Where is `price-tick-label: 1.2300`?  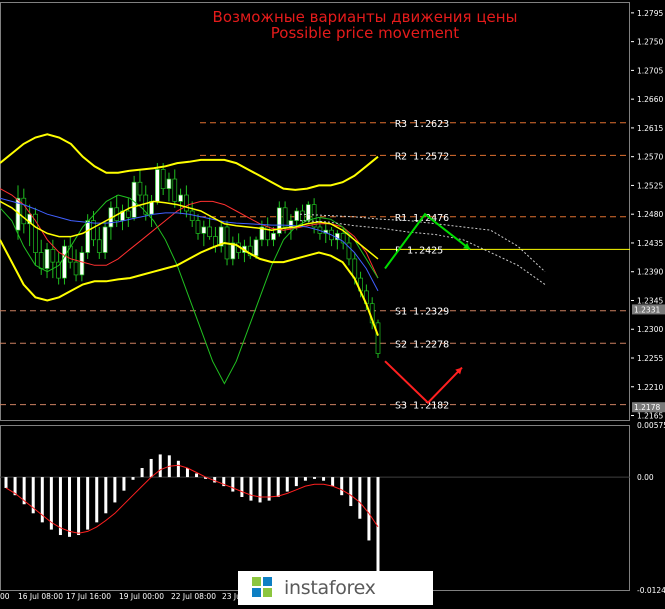 price-tick-label: 1.2300 is located at coordinates (650, 329).